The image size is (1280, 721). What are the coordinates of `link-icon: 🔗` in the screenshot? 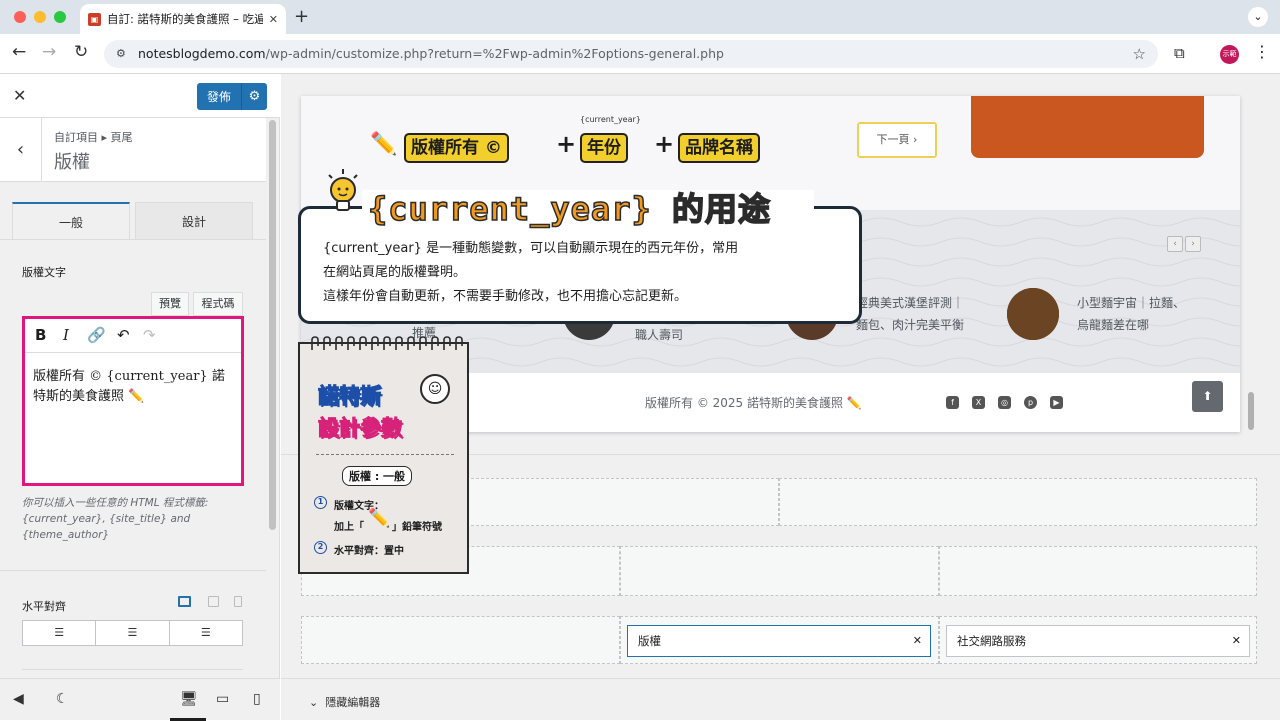 It's located at (96, 335).